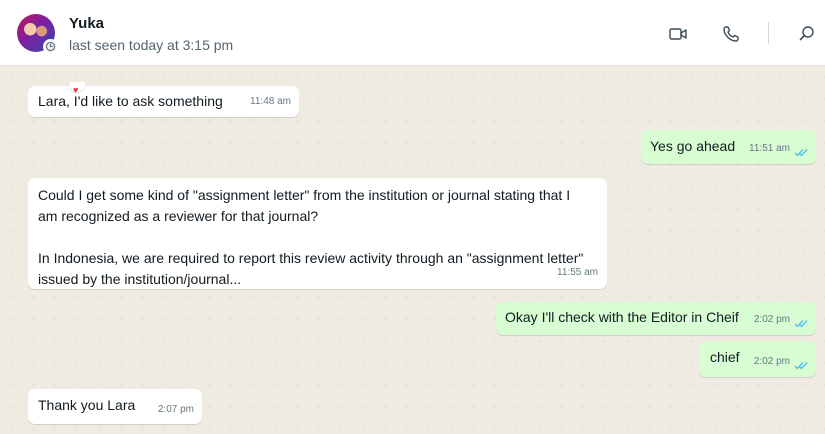 This screenshot has height=434, width=825. What do you see at coordinates (693, 146) in the screenshot?
I see `message-text: Yes go ahead` at bounding box center [693, 146].